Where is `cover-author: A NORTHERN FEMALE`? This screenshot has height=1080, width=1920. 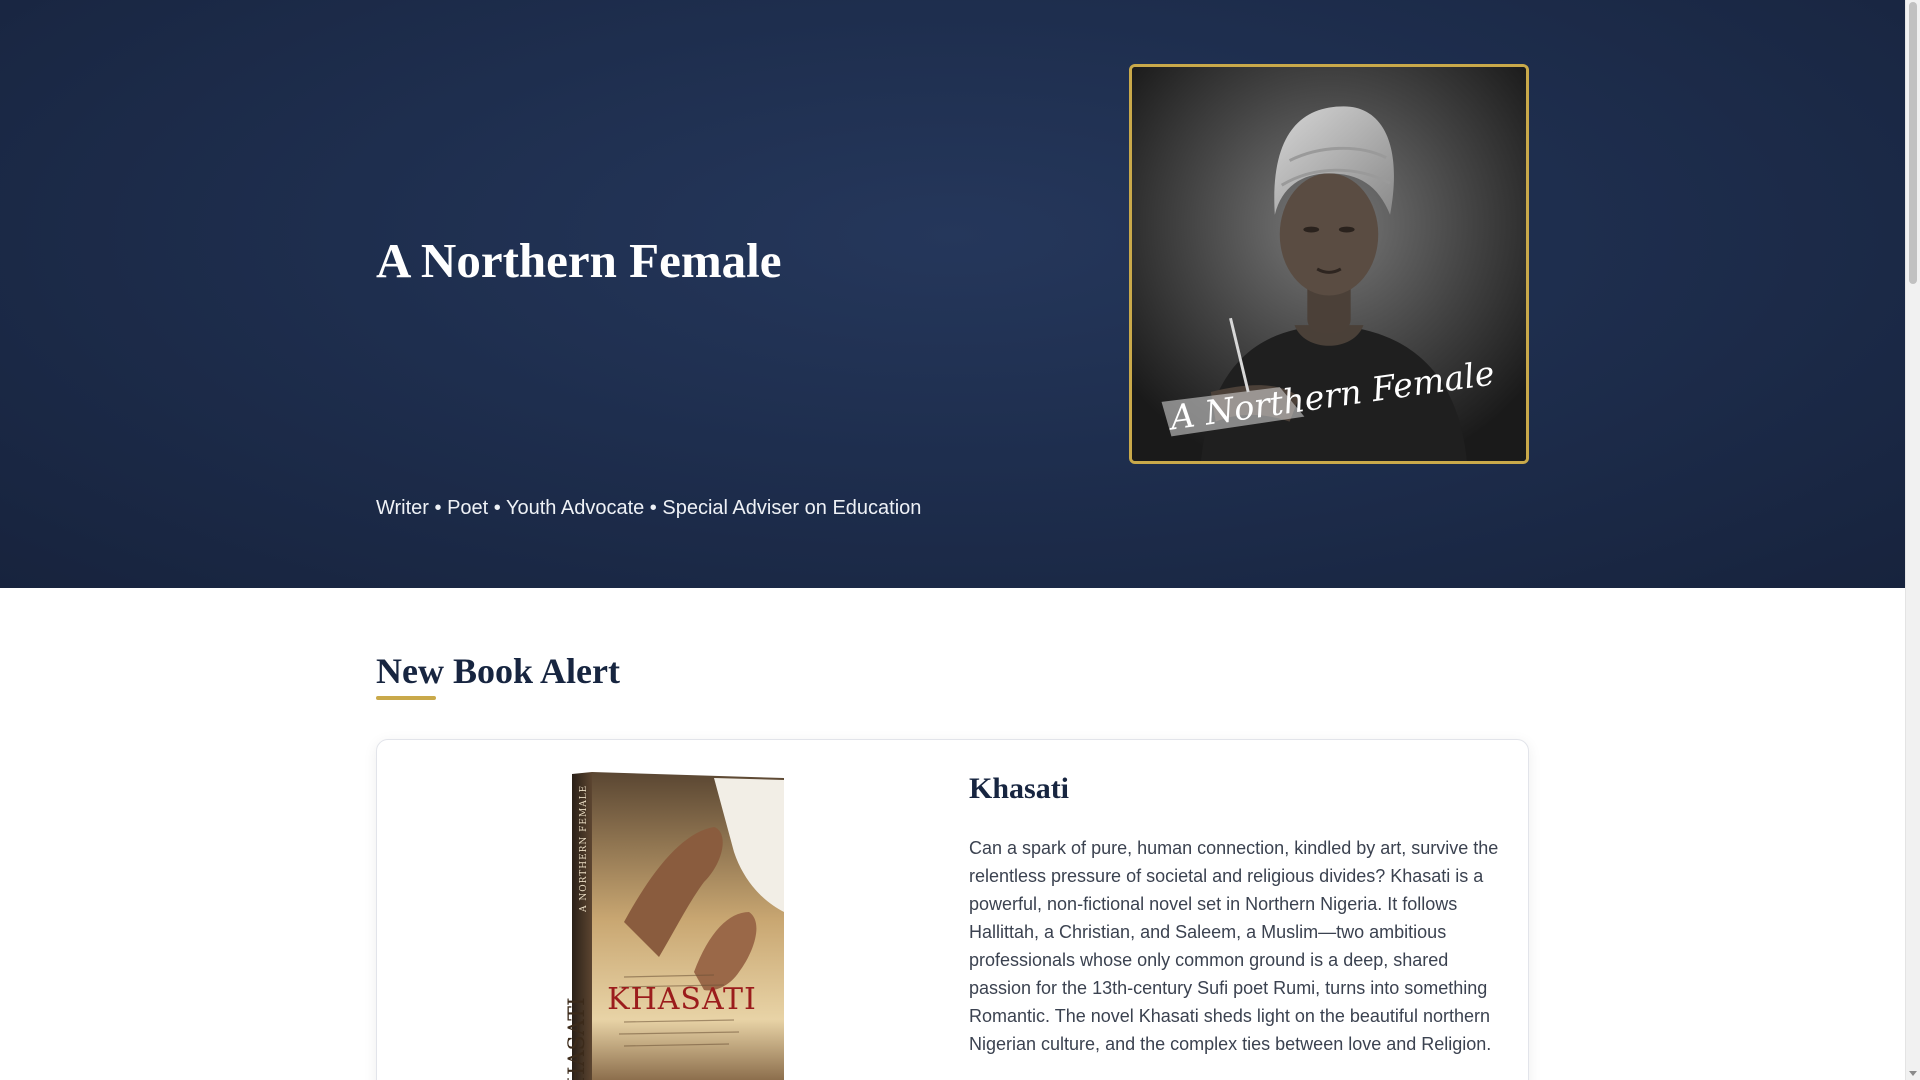 cover-author: A NORTHERN FEMALE is located at coordinates (584, 849).